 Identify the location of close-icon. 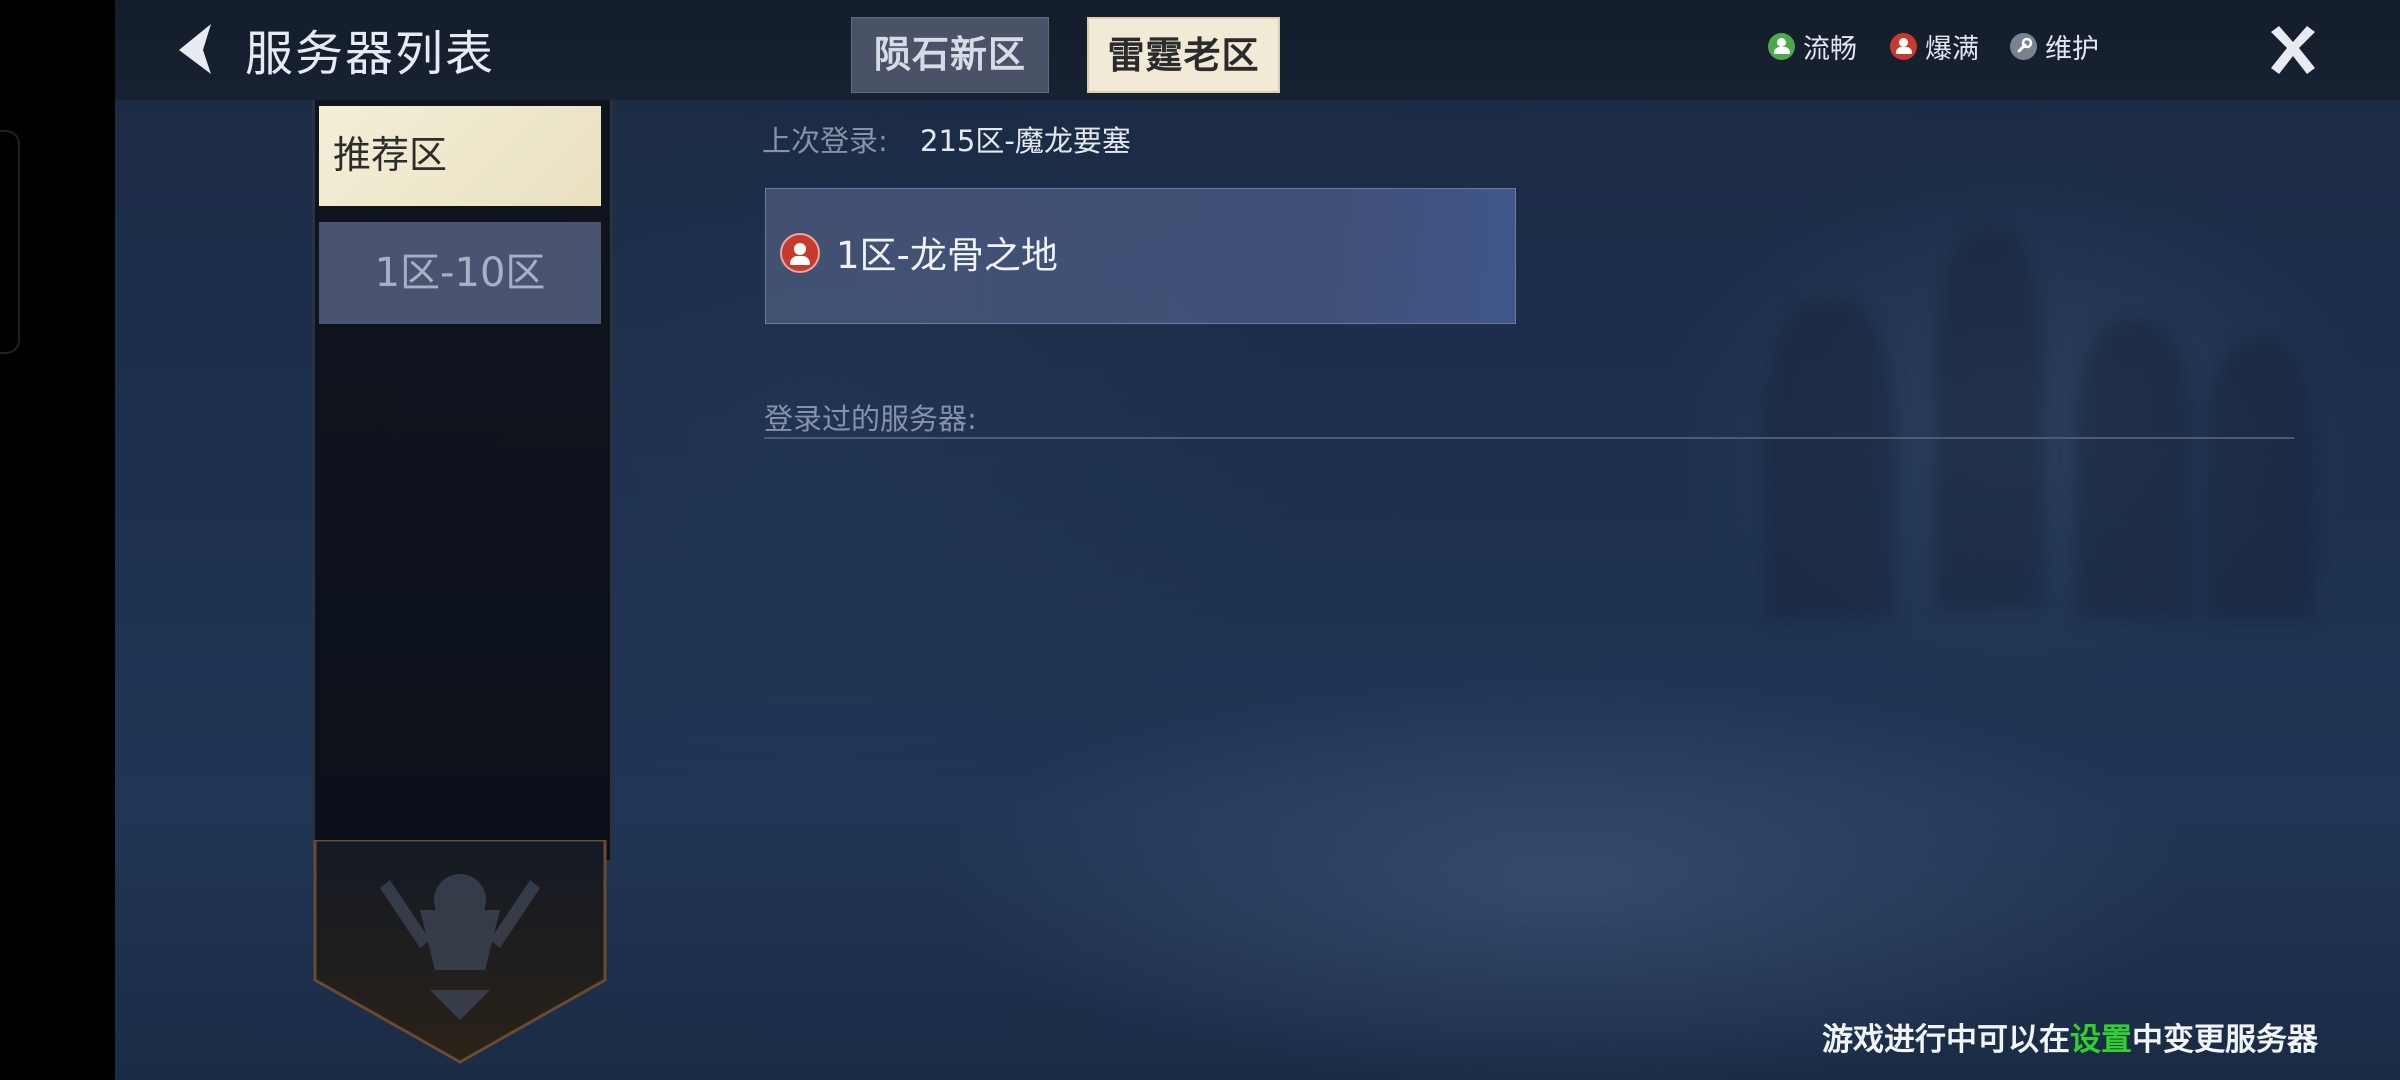
(2293, 50).